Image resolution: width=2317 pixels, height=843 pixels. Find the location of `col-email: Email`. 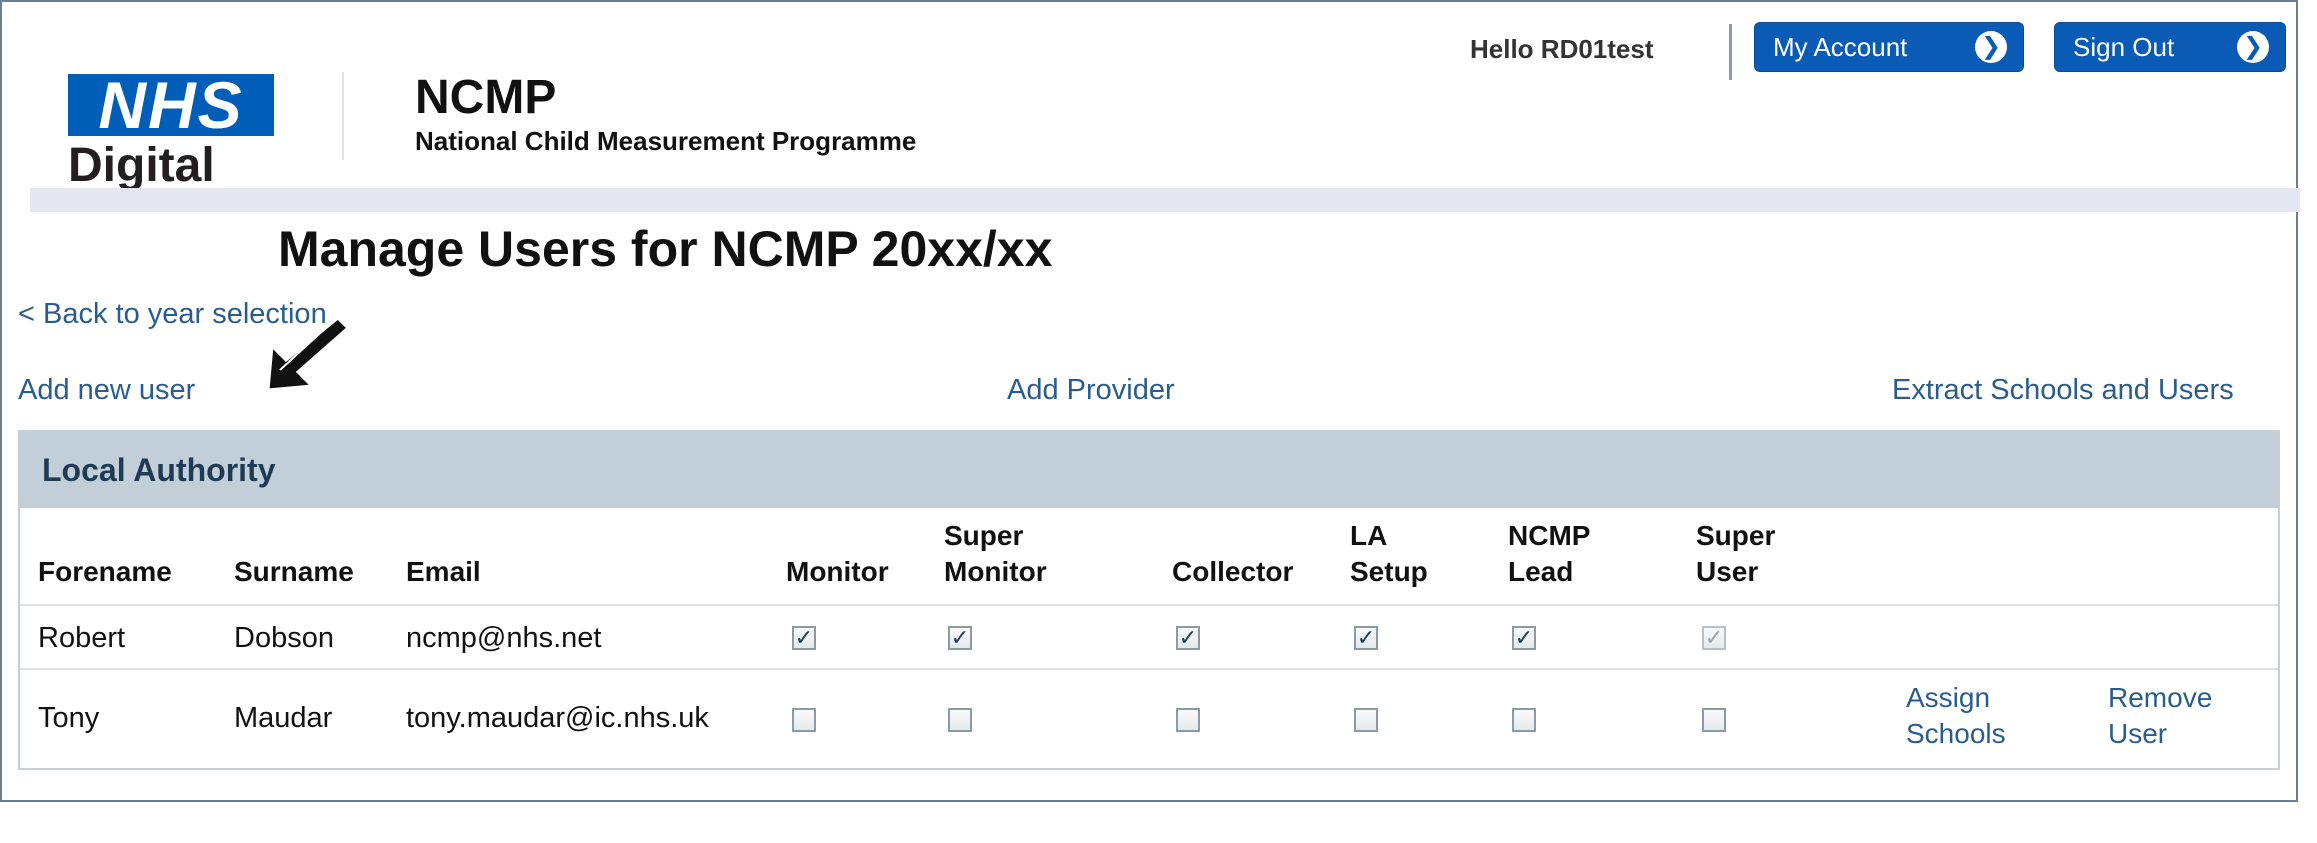

col-email: Email is located at coordinates (443, 571).